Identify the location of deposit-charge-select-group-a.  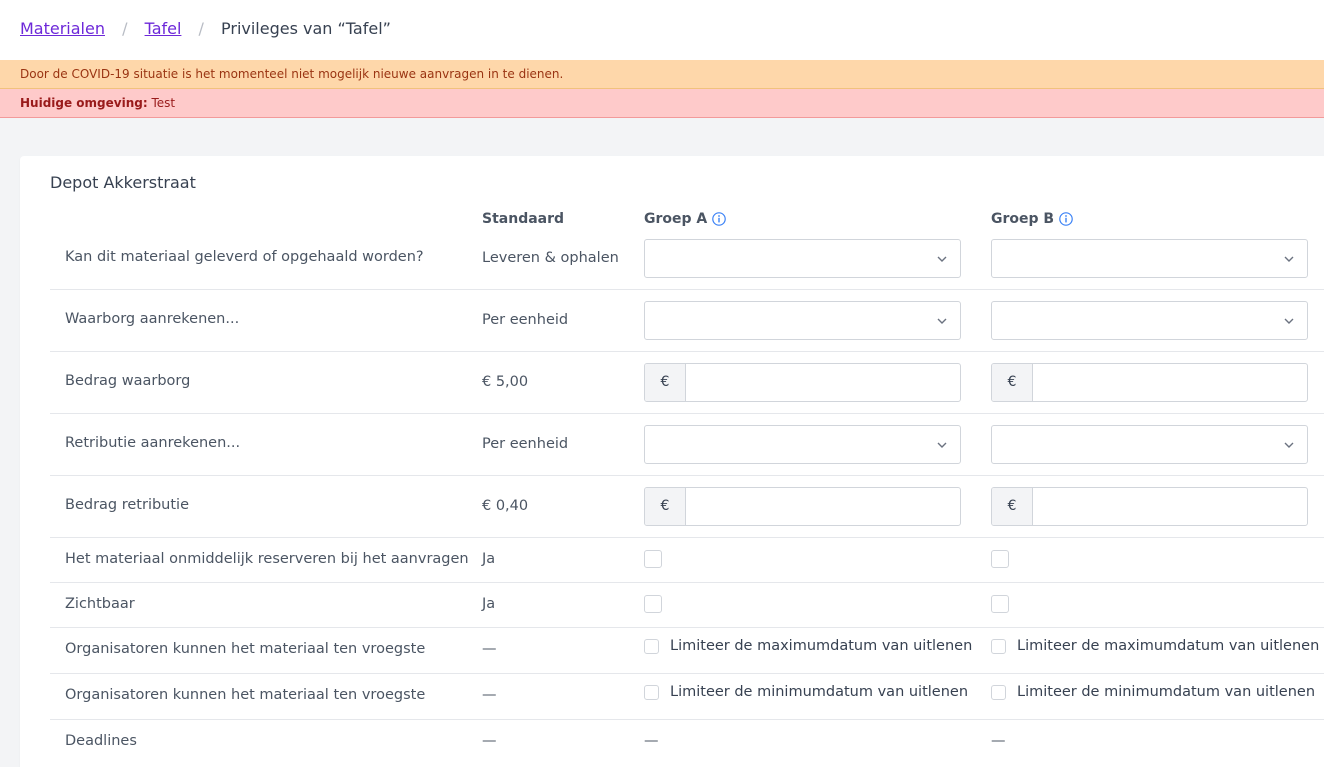
(802, 320).